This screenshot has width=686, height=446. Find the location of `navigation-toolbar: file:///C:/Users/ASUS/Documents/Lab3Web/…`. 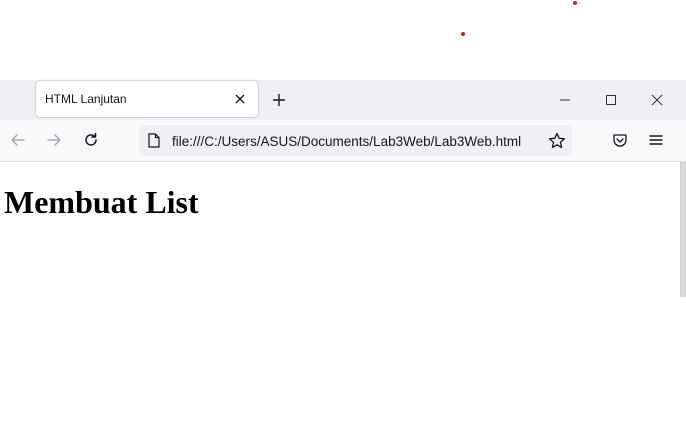

navigation-toolbar: file:///C:/Users/ASUS/Documents/Lab3Web/… is located at coordinates (343, 141).